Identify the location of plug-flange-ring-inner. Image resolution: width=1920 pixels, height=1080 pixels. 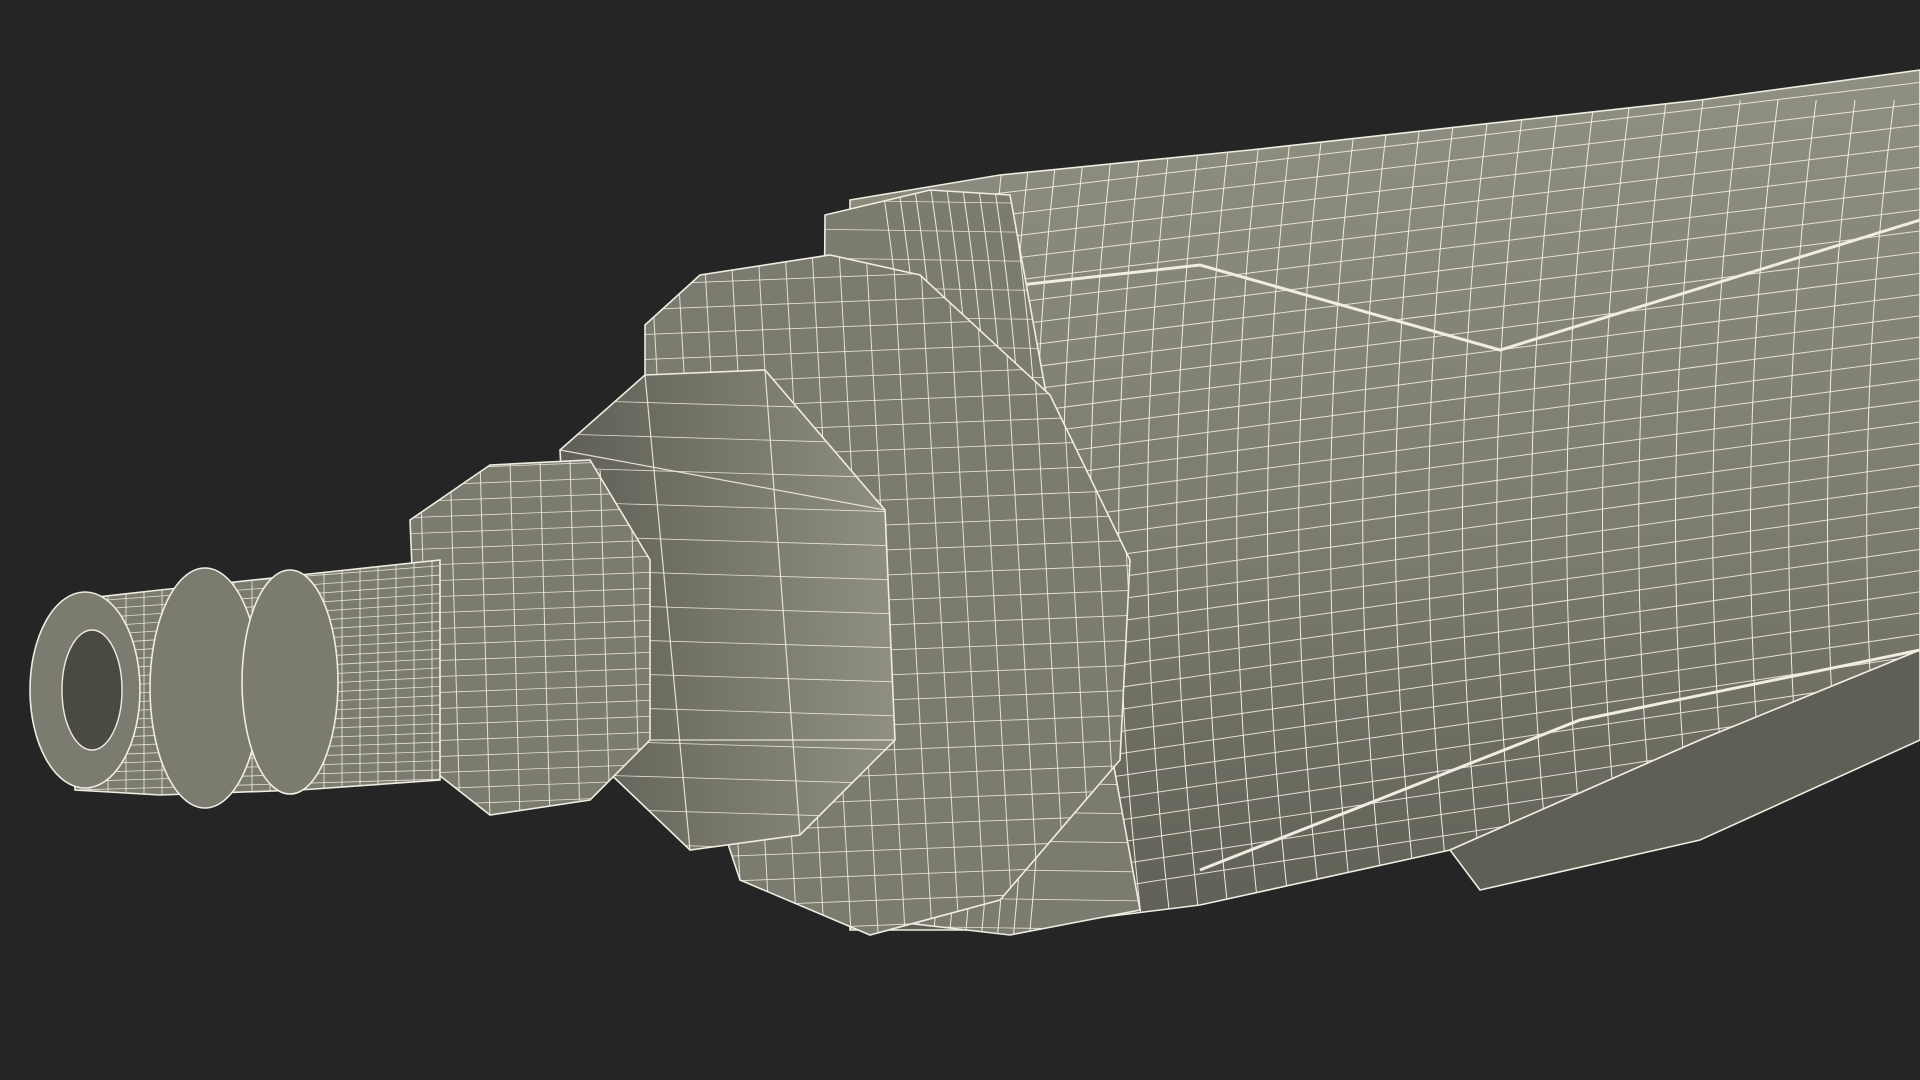
(290, 682).